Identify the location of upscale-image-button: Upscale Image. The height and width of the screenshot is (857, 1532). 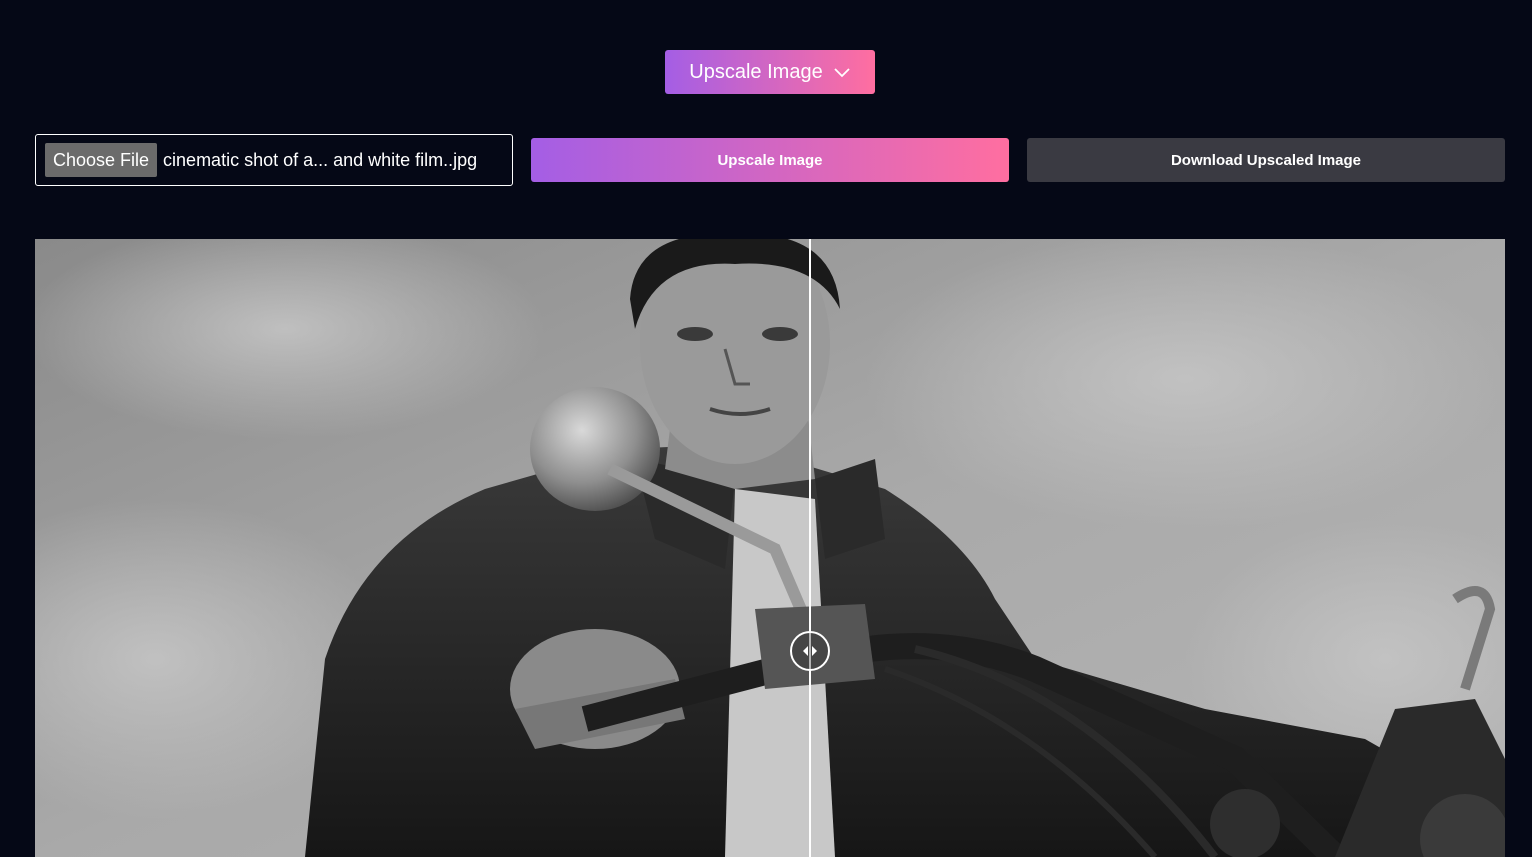
(770, 160).